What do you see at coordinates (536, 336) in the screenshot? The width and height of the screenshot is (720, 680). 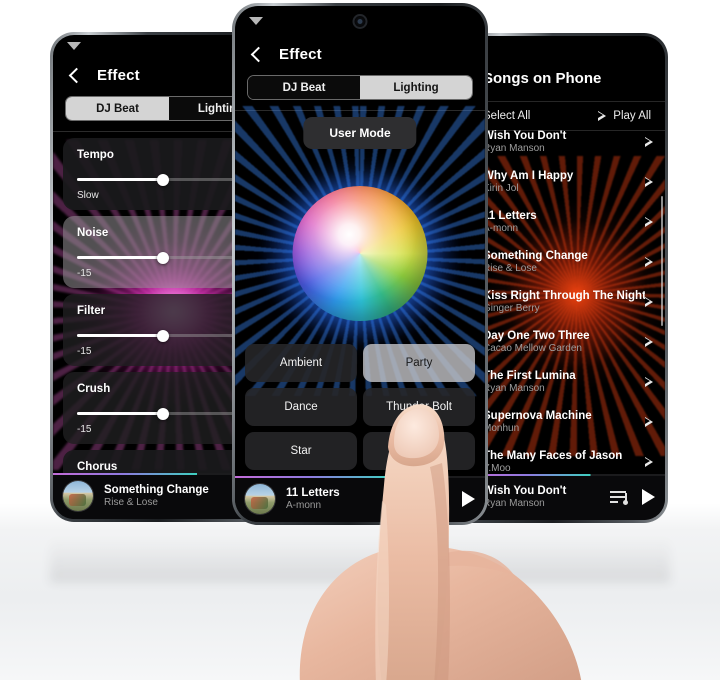 I see `song-title: Day One Two Three` at bounding box center [536, 336].